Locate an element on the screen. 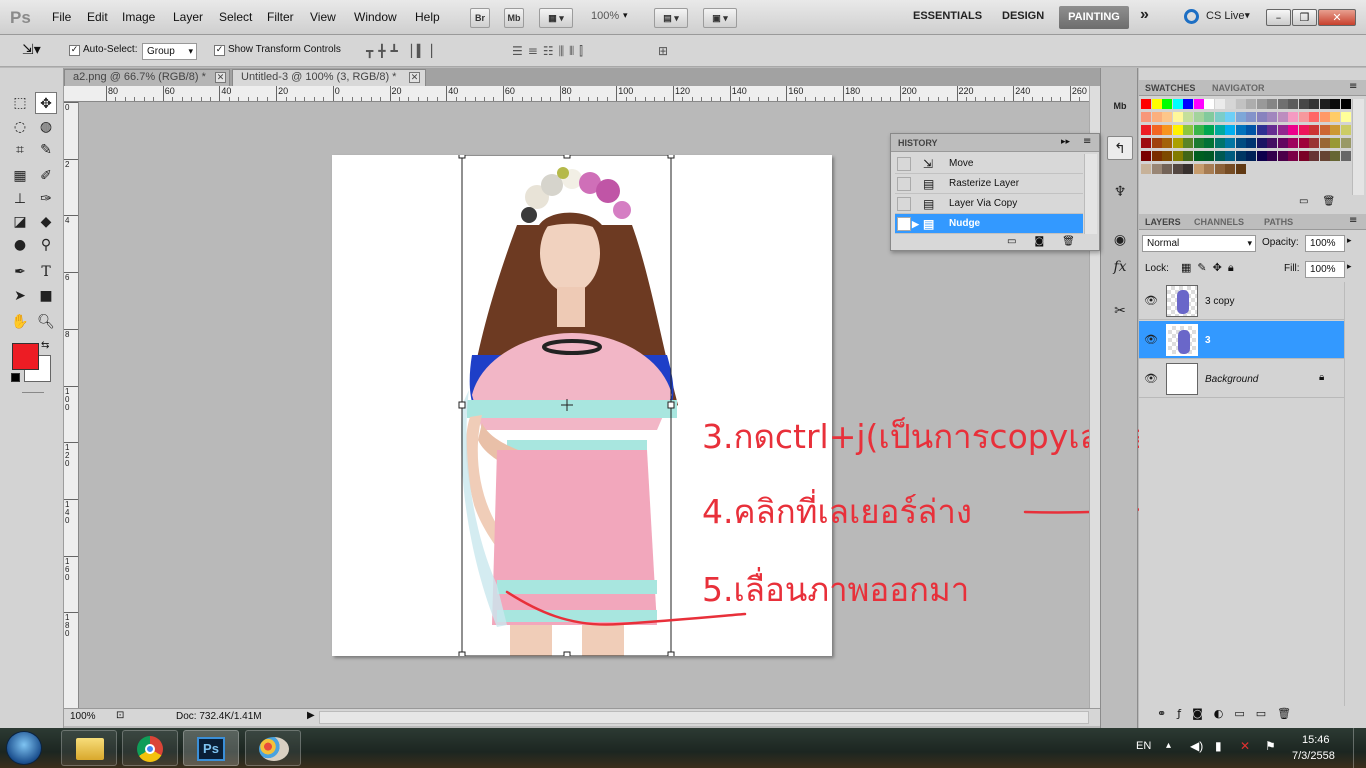 The width and height of the screenshot is (1366, 768). history-item: ⇲ Move is located at coordinates (989, 164).